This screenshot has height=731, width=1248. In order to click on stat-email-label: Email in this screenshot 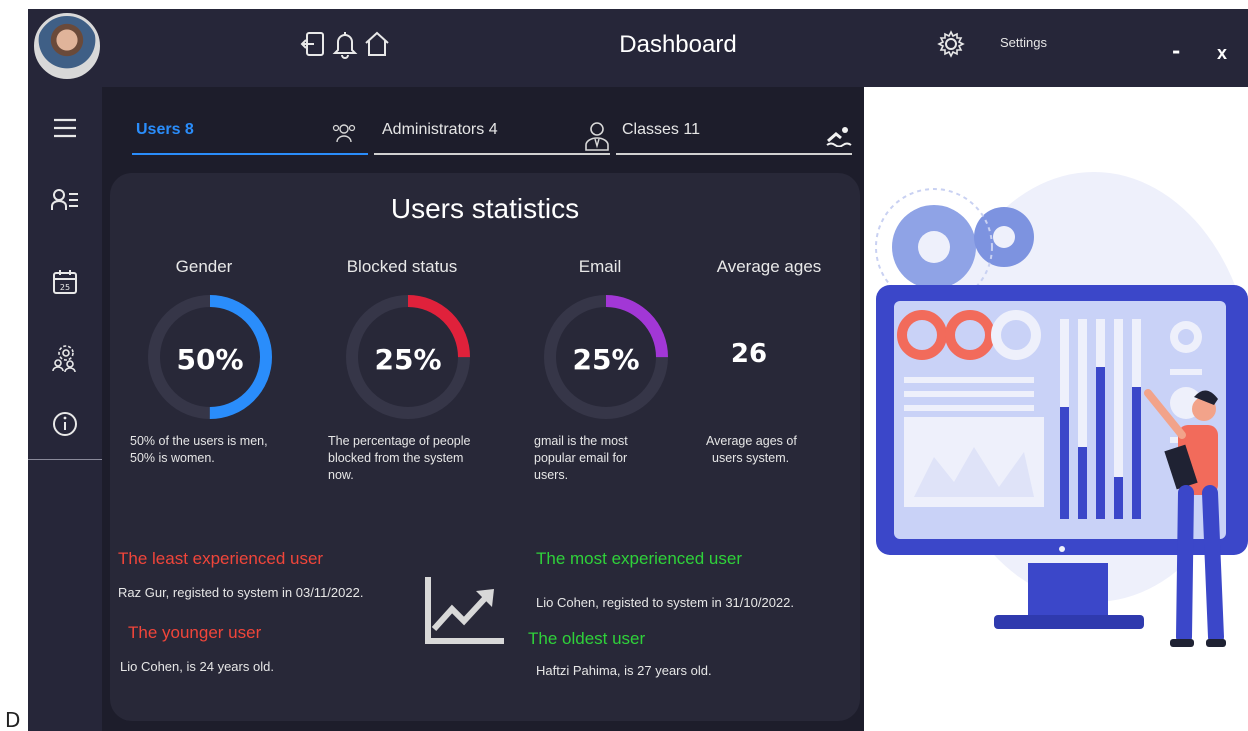, I will do `click(600, 266)`.